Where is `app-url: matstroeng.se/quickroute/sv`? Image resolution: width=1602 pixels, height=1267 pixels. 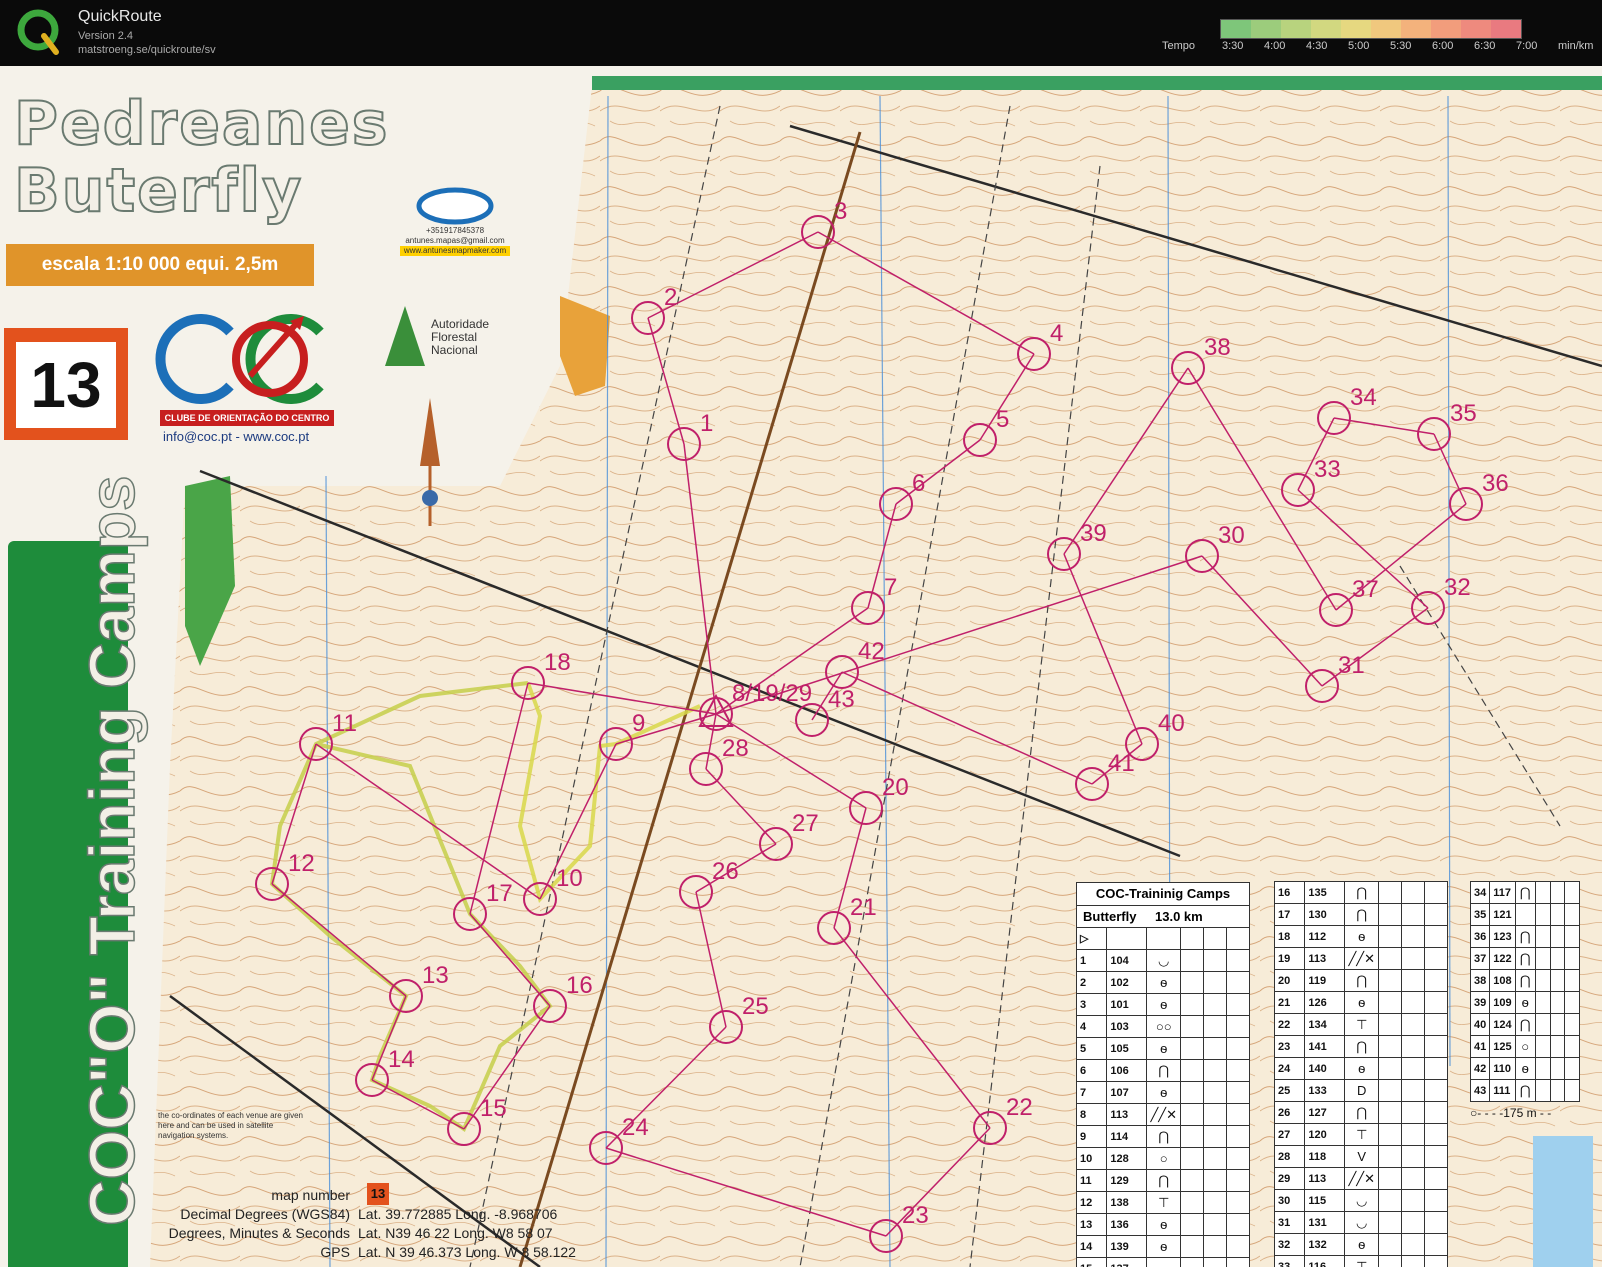
app-url: matstroeng.se/quickroute/sv is located at coordinates (147, 50).